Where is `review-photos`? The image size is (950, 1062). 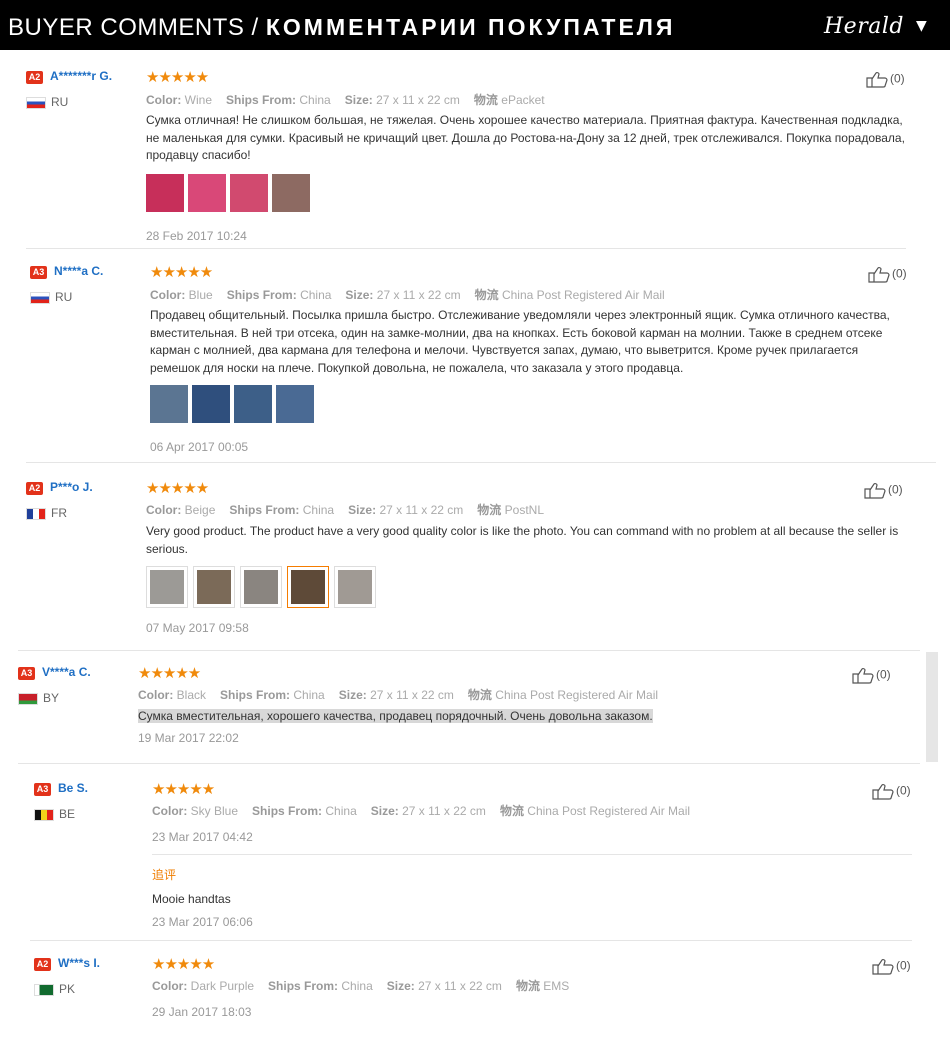
review-photos is located at coordinates (232, 404).